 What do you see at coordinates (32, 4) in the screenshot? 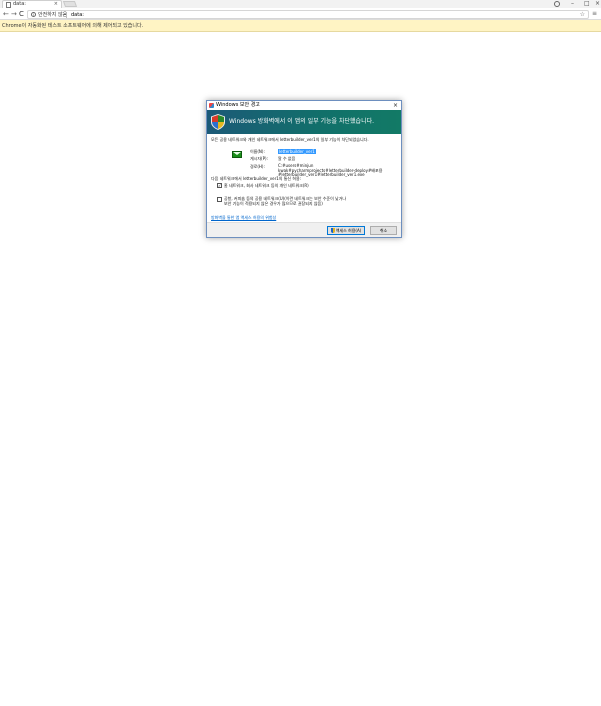
I see `browser-tab: data: ×` at bounding box center [32, 4].